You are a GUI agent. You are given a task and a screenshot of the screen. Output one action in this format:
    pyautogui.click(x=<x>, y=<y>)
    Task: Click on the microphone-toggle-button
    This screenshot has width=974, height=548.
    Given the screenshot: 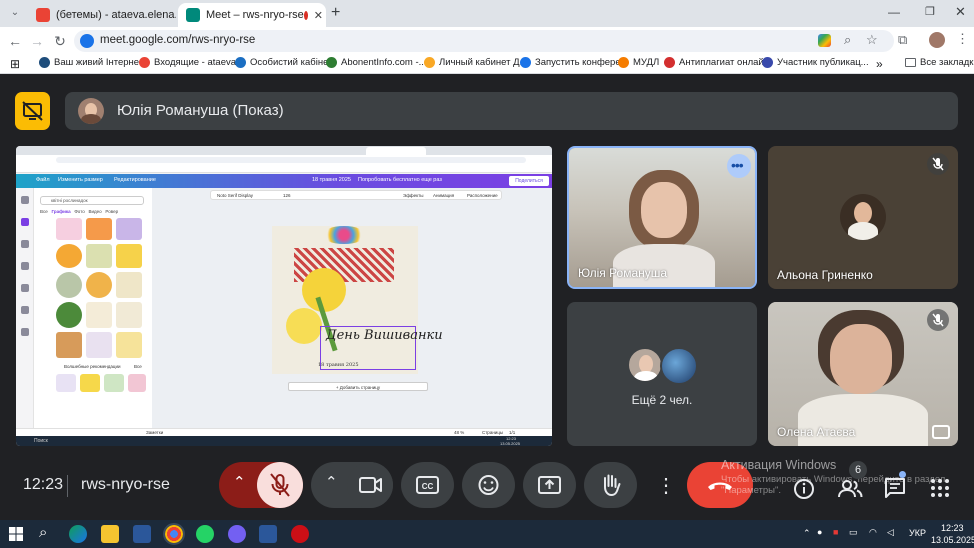 What is the action you would take?
    pyautogui.click(x=280, y=485)
    